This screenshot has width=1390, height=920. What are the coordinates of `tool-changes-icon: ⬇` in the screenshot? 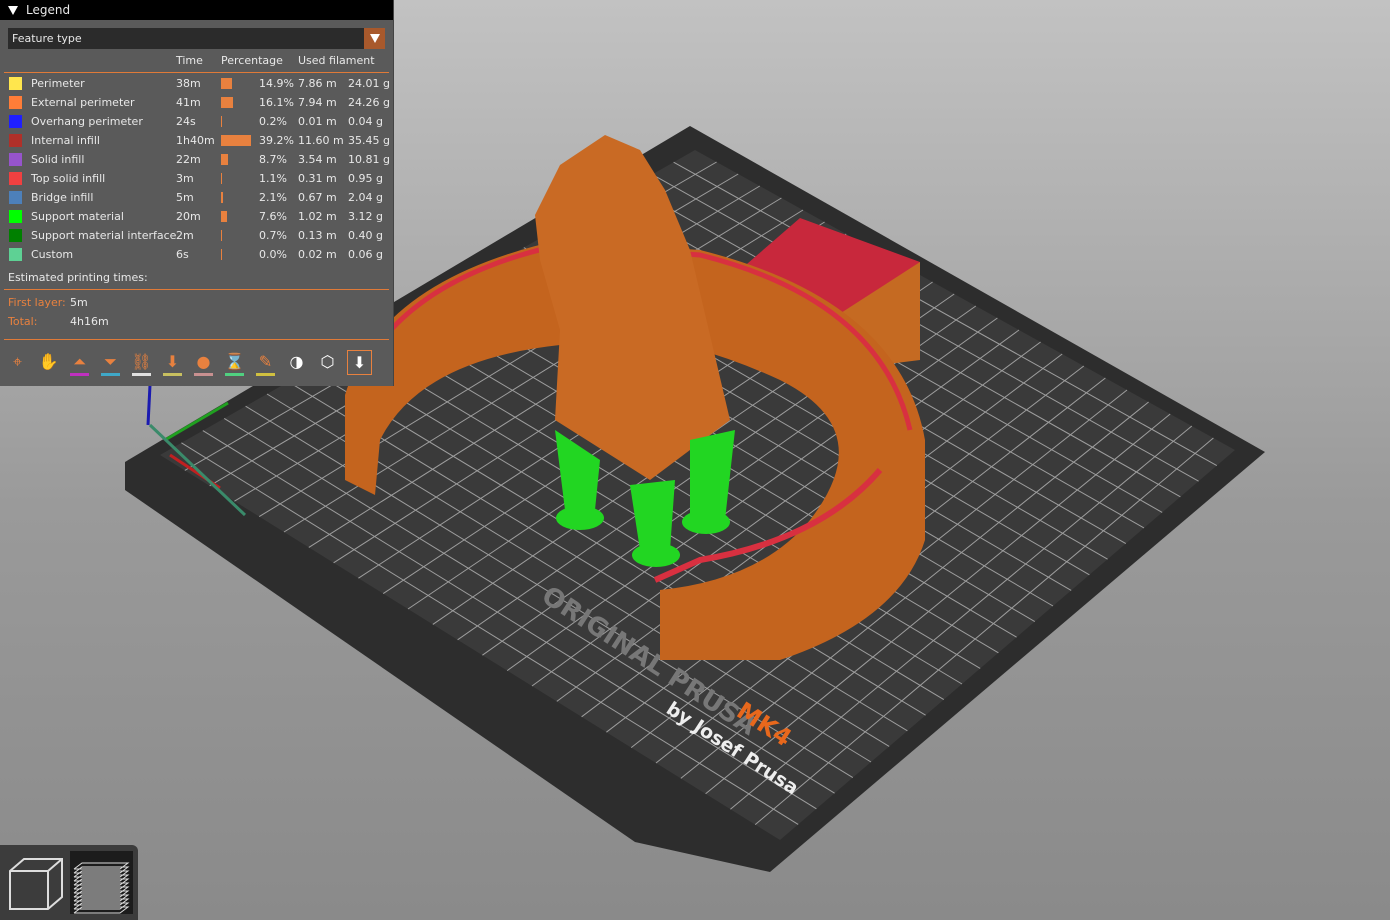 It's located at (172, 361).